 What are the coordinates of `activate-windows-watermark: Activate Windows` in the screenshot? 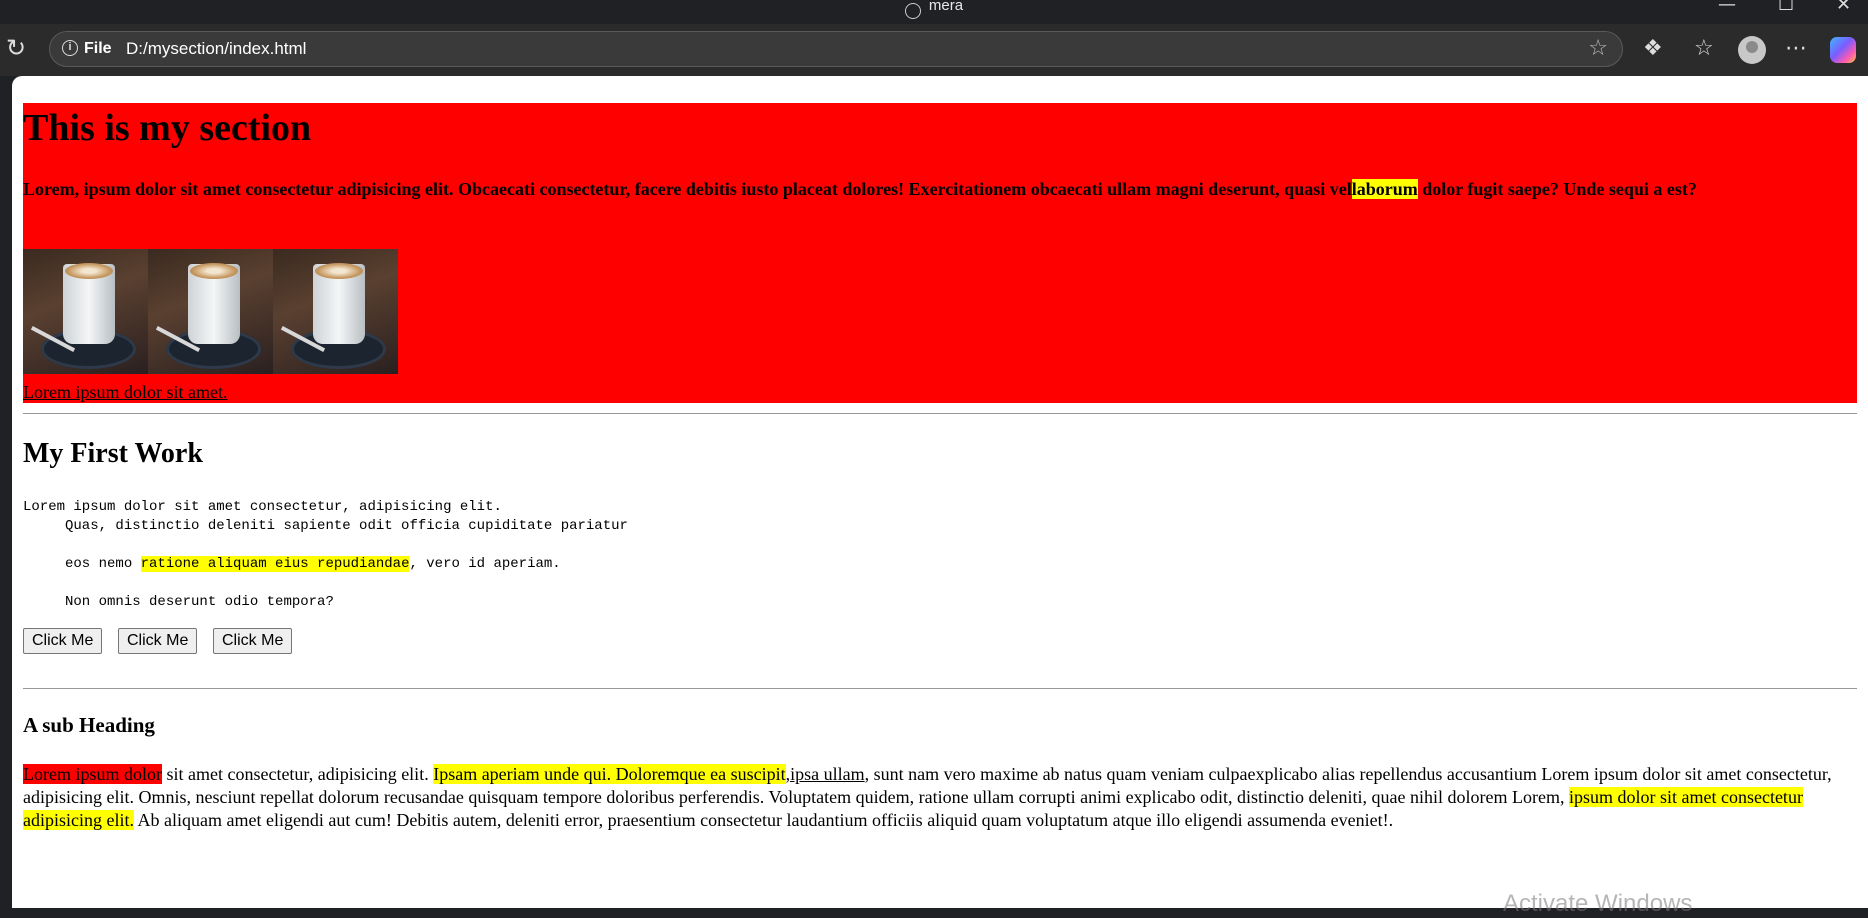 It's located at (1598, 903).